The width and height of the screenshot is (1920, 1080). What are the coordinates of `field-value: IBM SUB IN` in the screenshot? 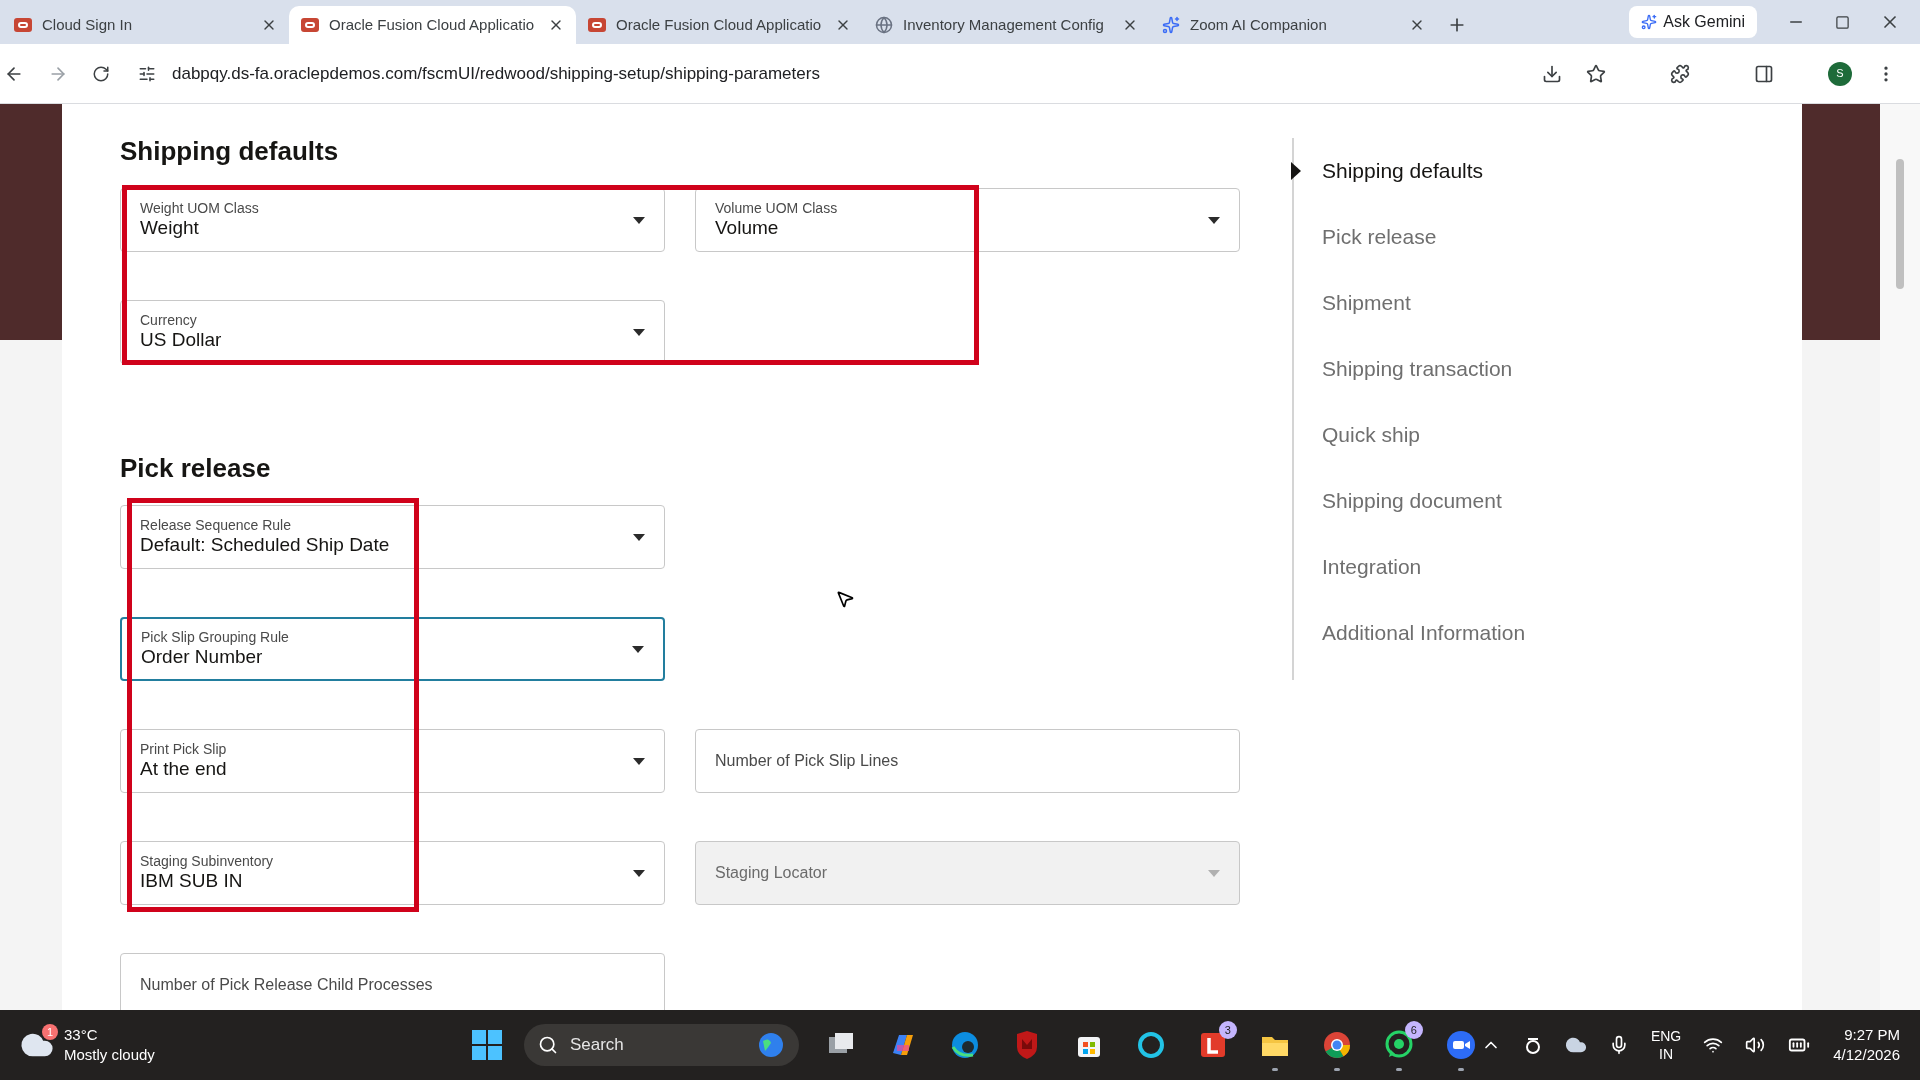 It's located at (192, 881).